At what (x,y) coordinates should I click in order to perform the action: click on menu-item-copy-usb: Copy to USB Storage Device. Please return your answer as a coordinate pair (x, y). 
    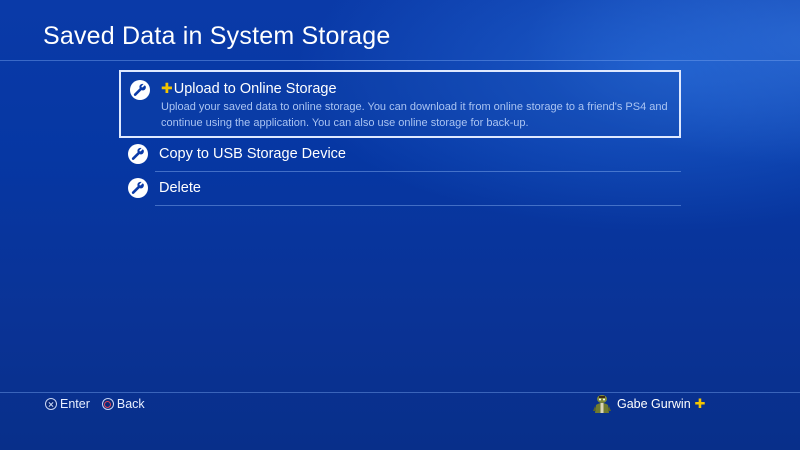
    Looking at the image, I should click on (400, 155).